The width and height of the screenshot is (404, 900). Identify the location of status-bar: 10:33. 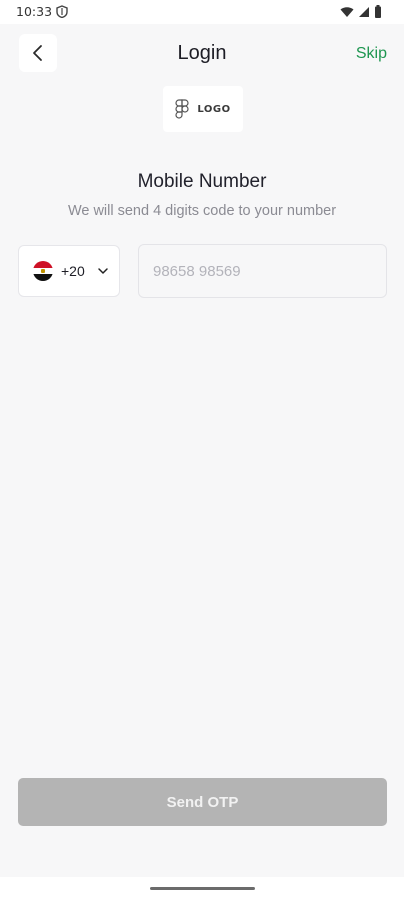
(202, 12).